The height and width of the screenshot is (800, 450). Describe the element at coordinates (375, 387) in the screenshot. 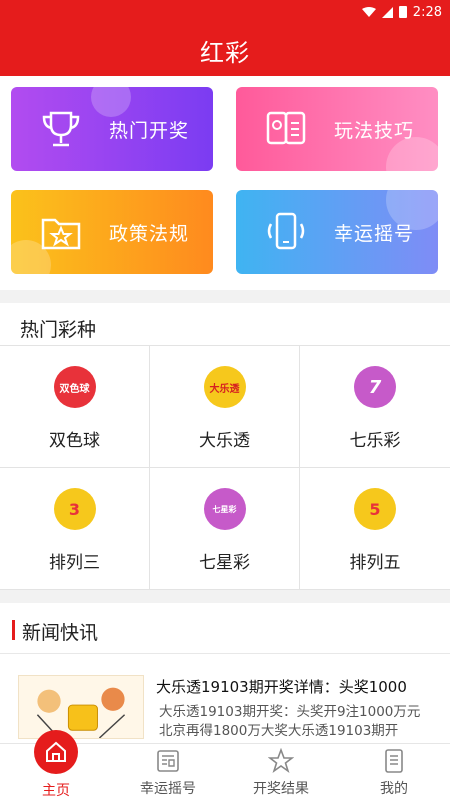

I see `qlc-logo-icon: 7` at that location.